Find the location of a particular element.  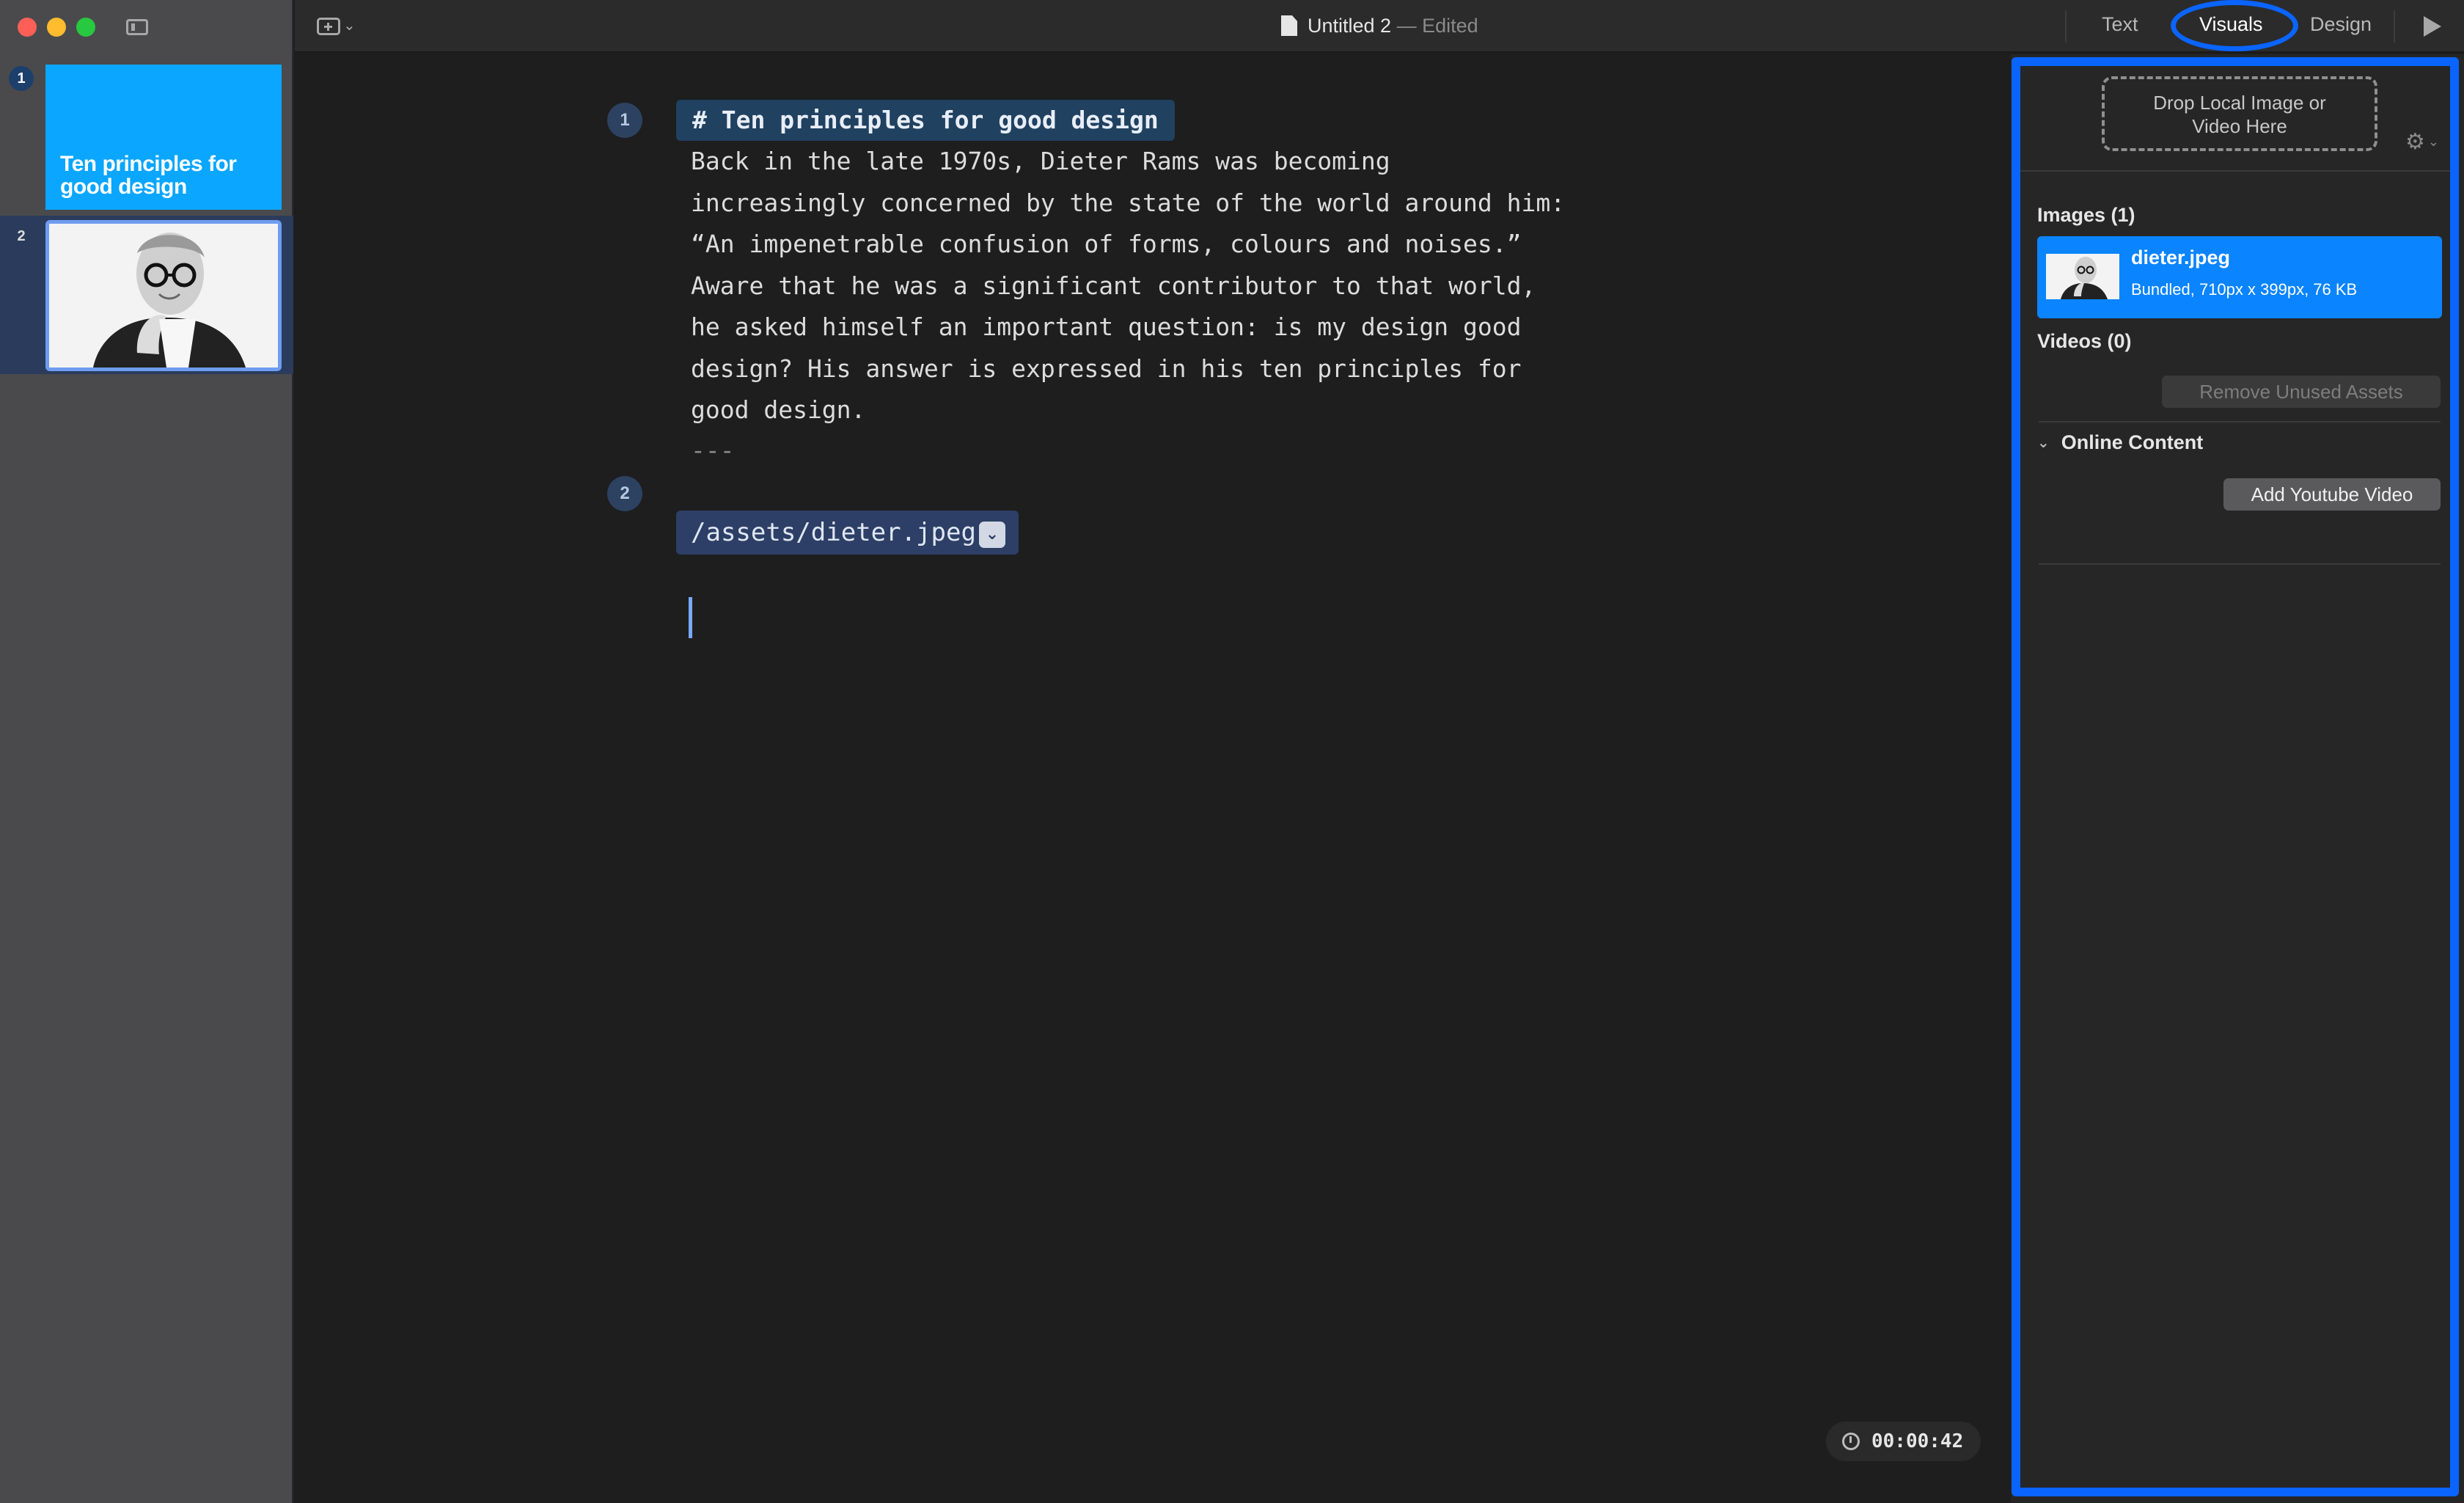

media-dropzone: Drop Local Image or Video Here is located at coordinates (2239, 113).